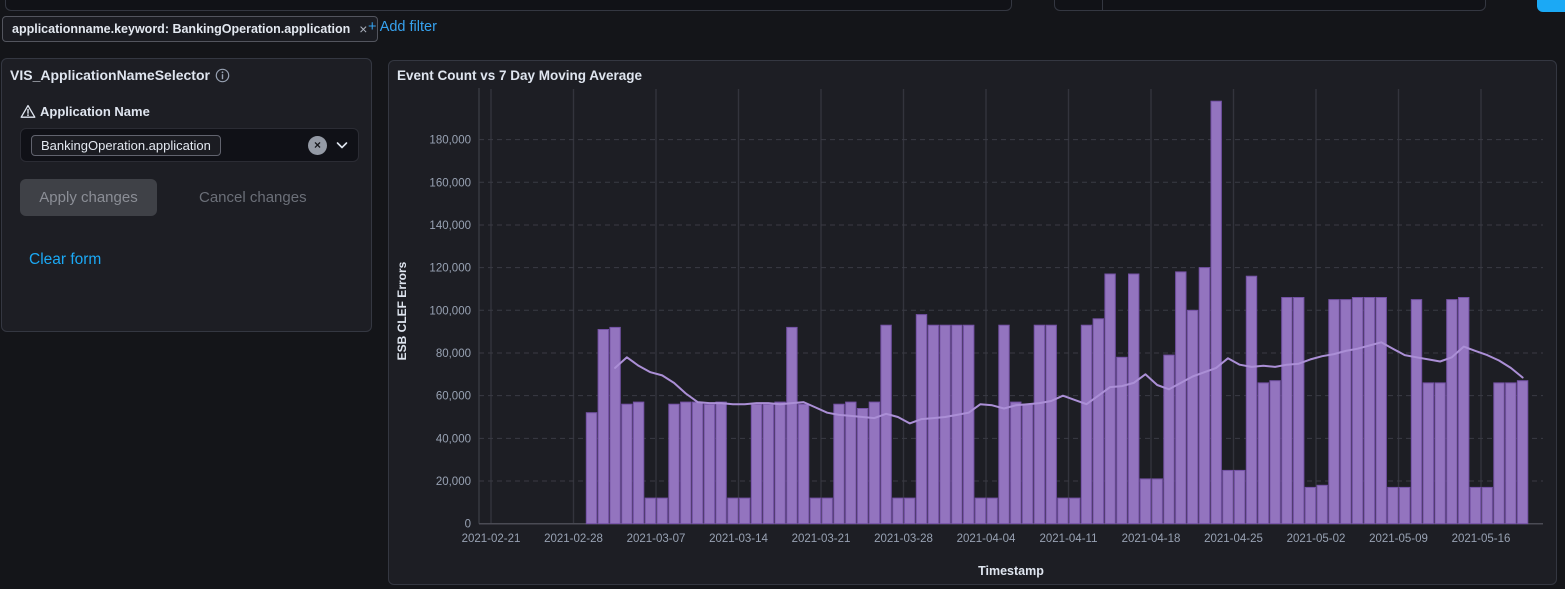 This screenshot has height=589, width=1565. Describe the element at coordinates (468, 525) in the screenshot. I see `svg-text: 0` at that location.